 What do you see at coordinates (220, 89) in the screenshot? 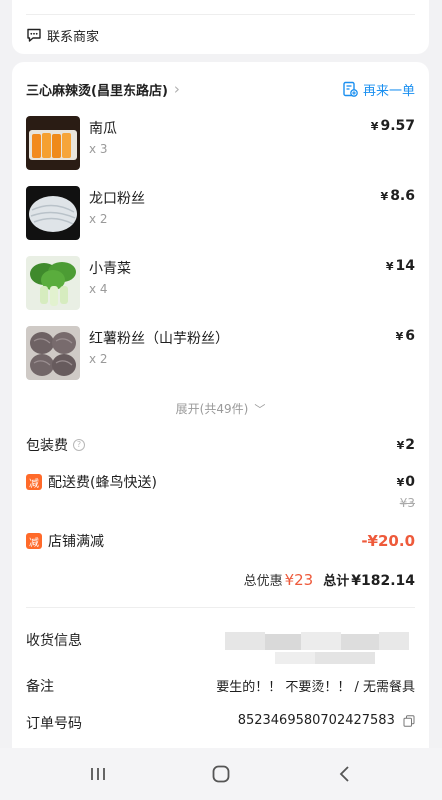
I see `shop-header: 三心麻辣烫(昌里东路店) › 再来一单` at bounding box center [220, 89].